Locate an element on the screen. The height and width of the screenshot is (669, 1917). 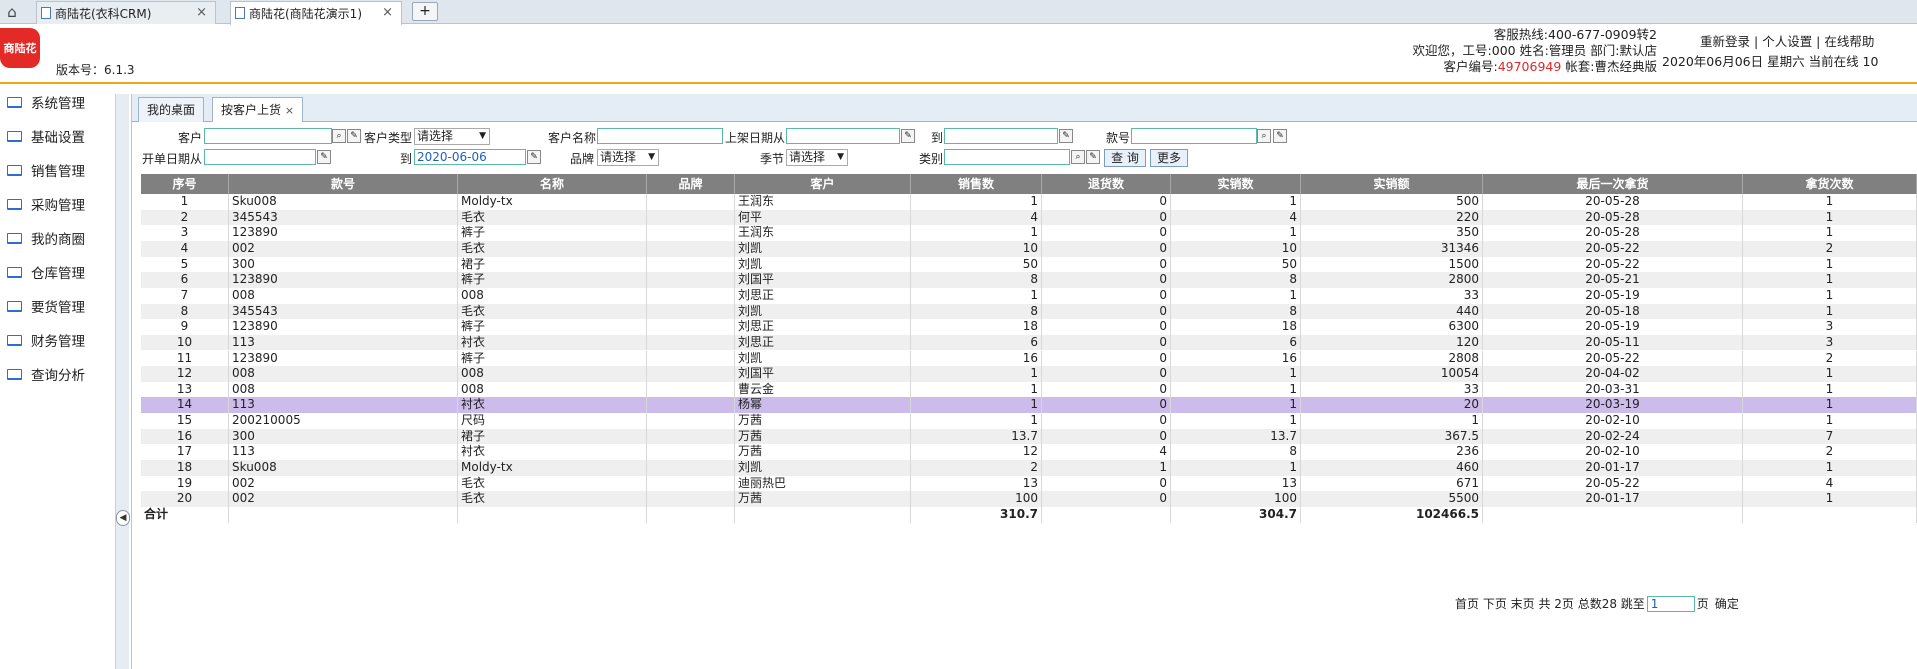
sidebar-item-label: 仓库管理 is located at coordinates (58, 274).